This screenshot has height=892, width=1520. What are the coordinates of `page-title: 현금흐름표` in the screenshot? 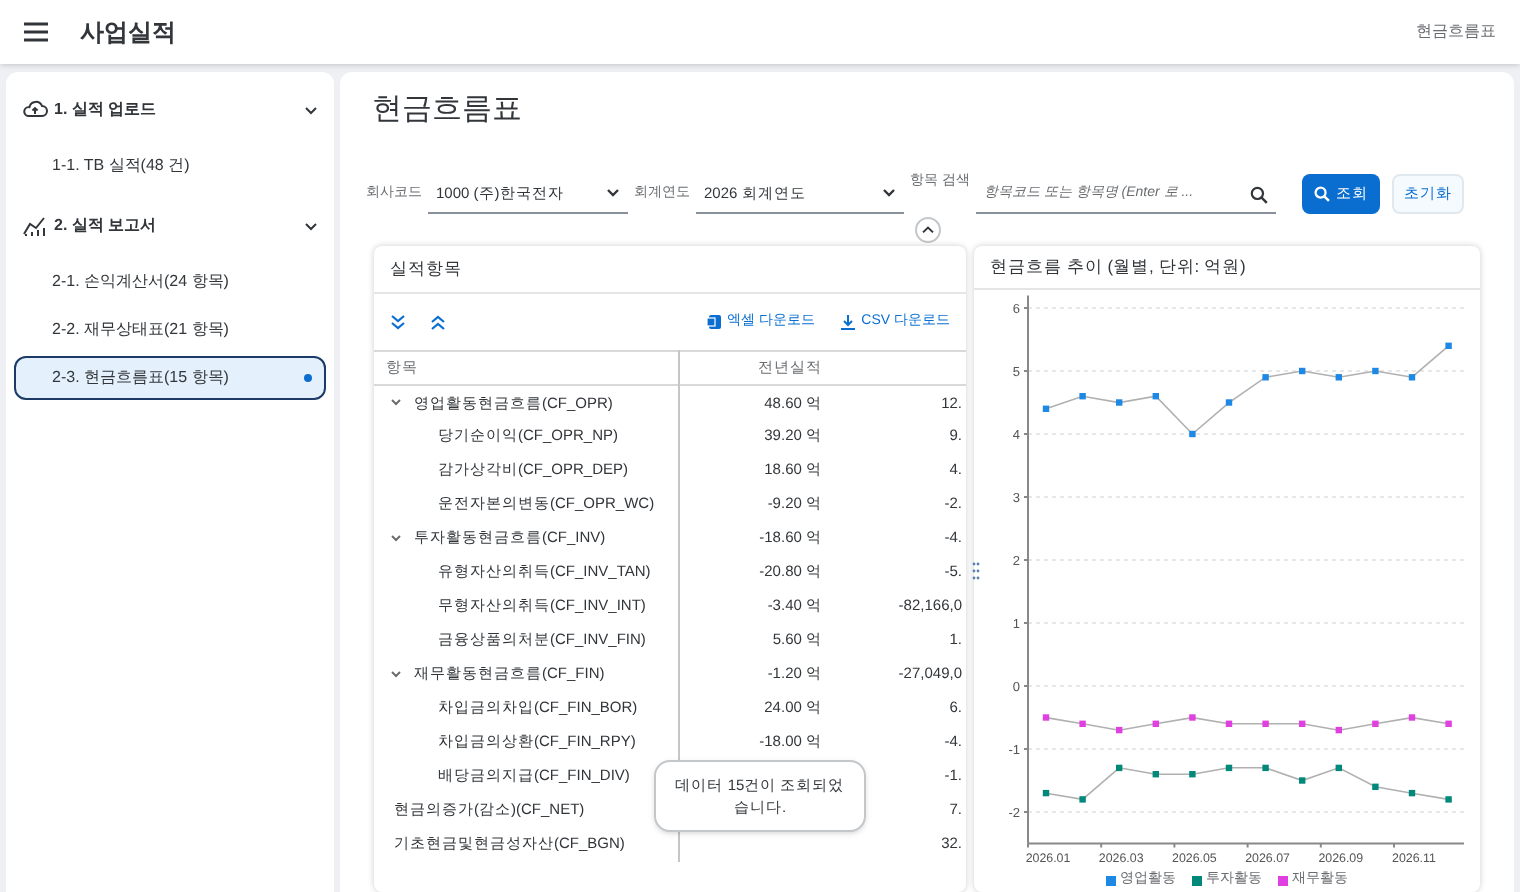 It's located at (447, 110).